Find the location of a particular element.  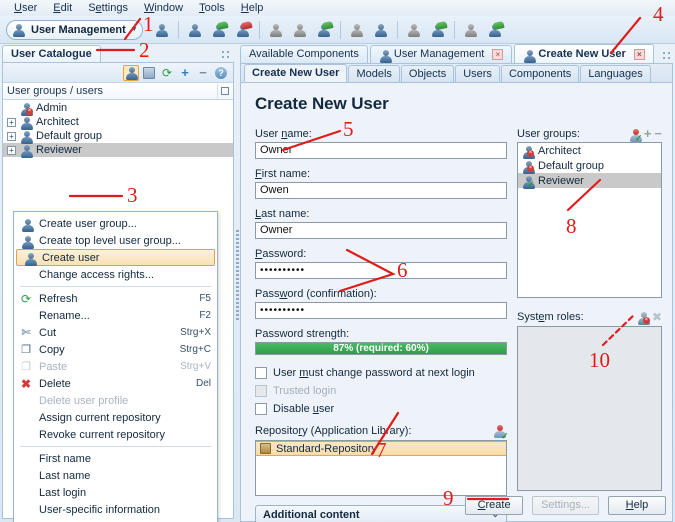

context-menu-item-label: Delete is located at coordinates (55, 383).